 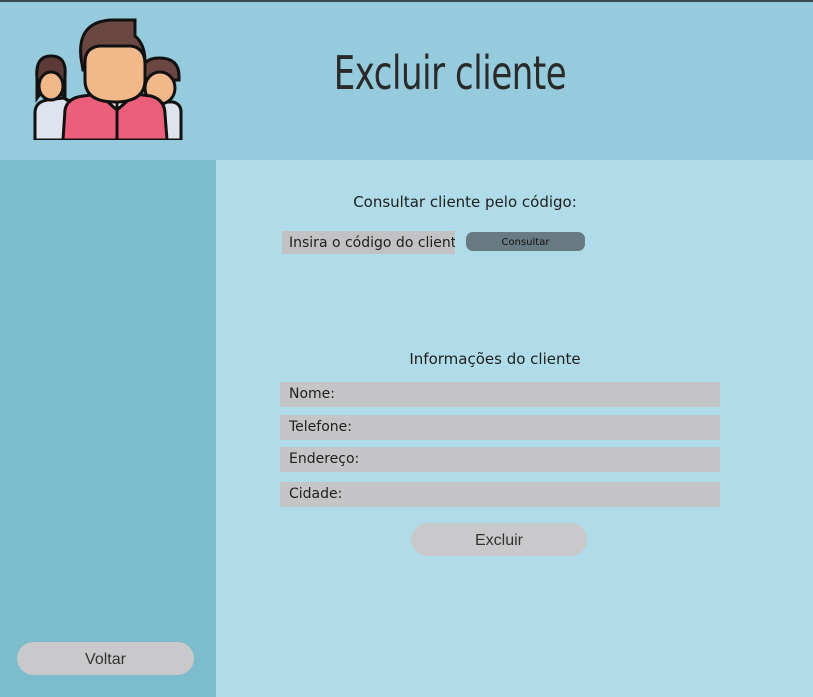 What do you see at coordinates (108, 79) in the screenshot?
I see `customers-group-icon` at bounding box center [108, 79].